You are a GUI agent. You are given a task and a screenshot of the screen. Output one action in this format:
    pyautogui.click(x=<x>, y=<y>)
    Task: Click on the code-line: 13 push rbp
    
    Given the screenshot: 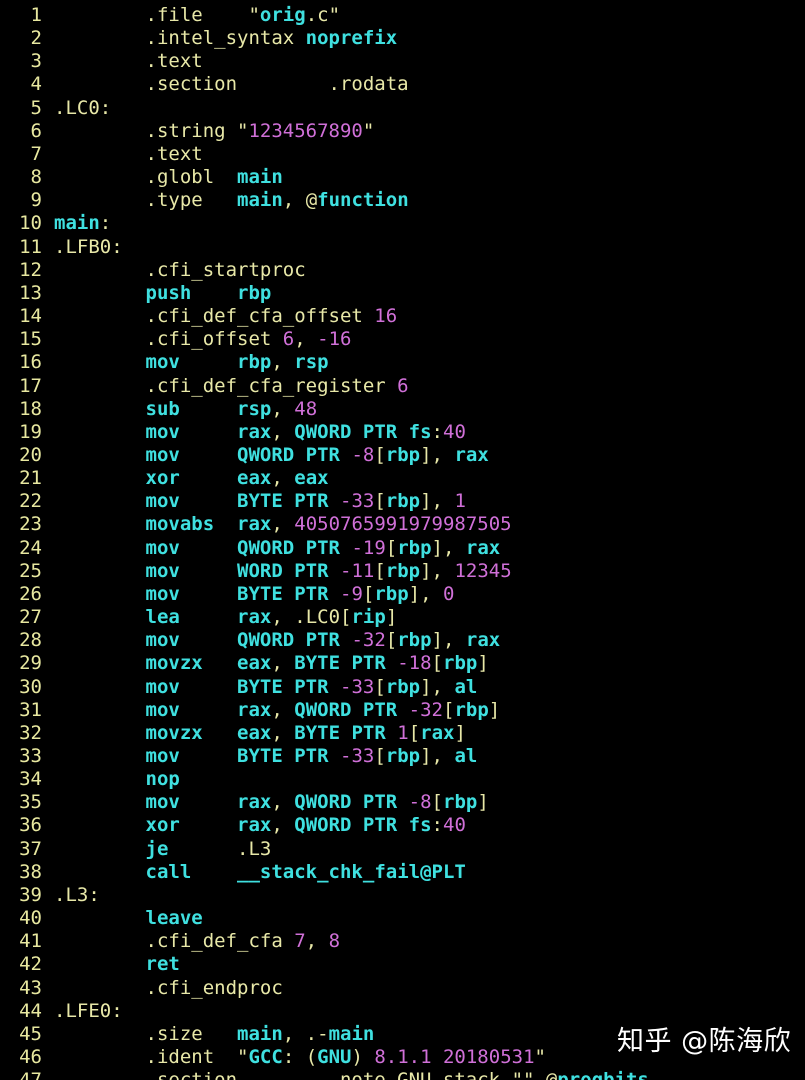 What is the action you would take?
    pyautogui.click(x=402, y=293)
    